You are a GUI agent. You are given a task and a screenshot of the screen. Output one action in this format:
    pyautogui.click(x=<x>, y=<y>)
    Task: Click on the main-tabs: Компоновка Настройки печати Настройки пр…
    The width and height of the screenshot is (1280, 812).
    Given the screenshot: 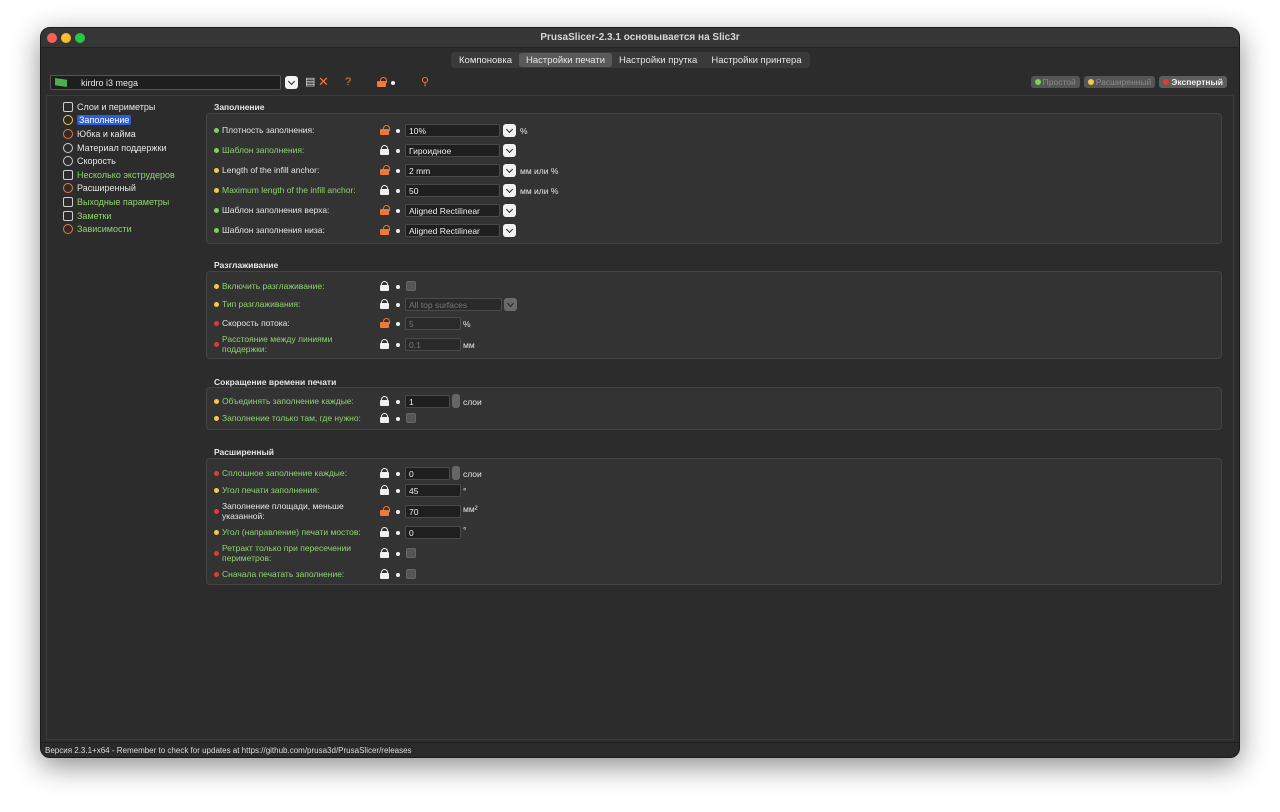 What is the action you would take?
    pyautogui.click(x=630, y=60)
    